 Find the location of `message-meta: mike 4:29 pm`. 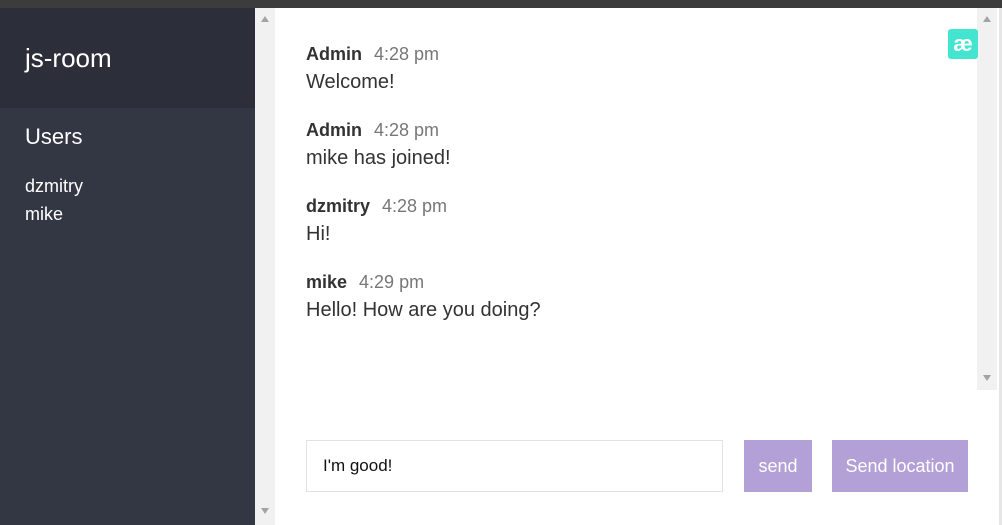

message-meta: mike 4:29 pm is located at coordinates (423, 282).